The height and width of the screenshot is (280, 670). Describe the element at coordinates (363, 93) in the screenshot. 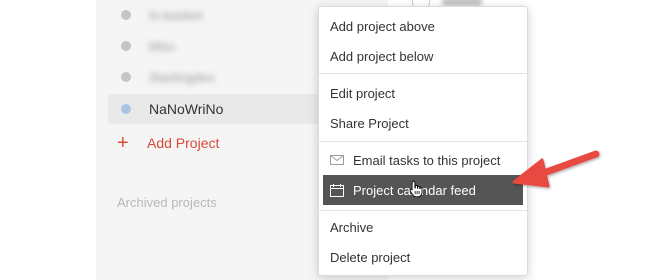

I see `menu-item-label: Edit project` at that location.